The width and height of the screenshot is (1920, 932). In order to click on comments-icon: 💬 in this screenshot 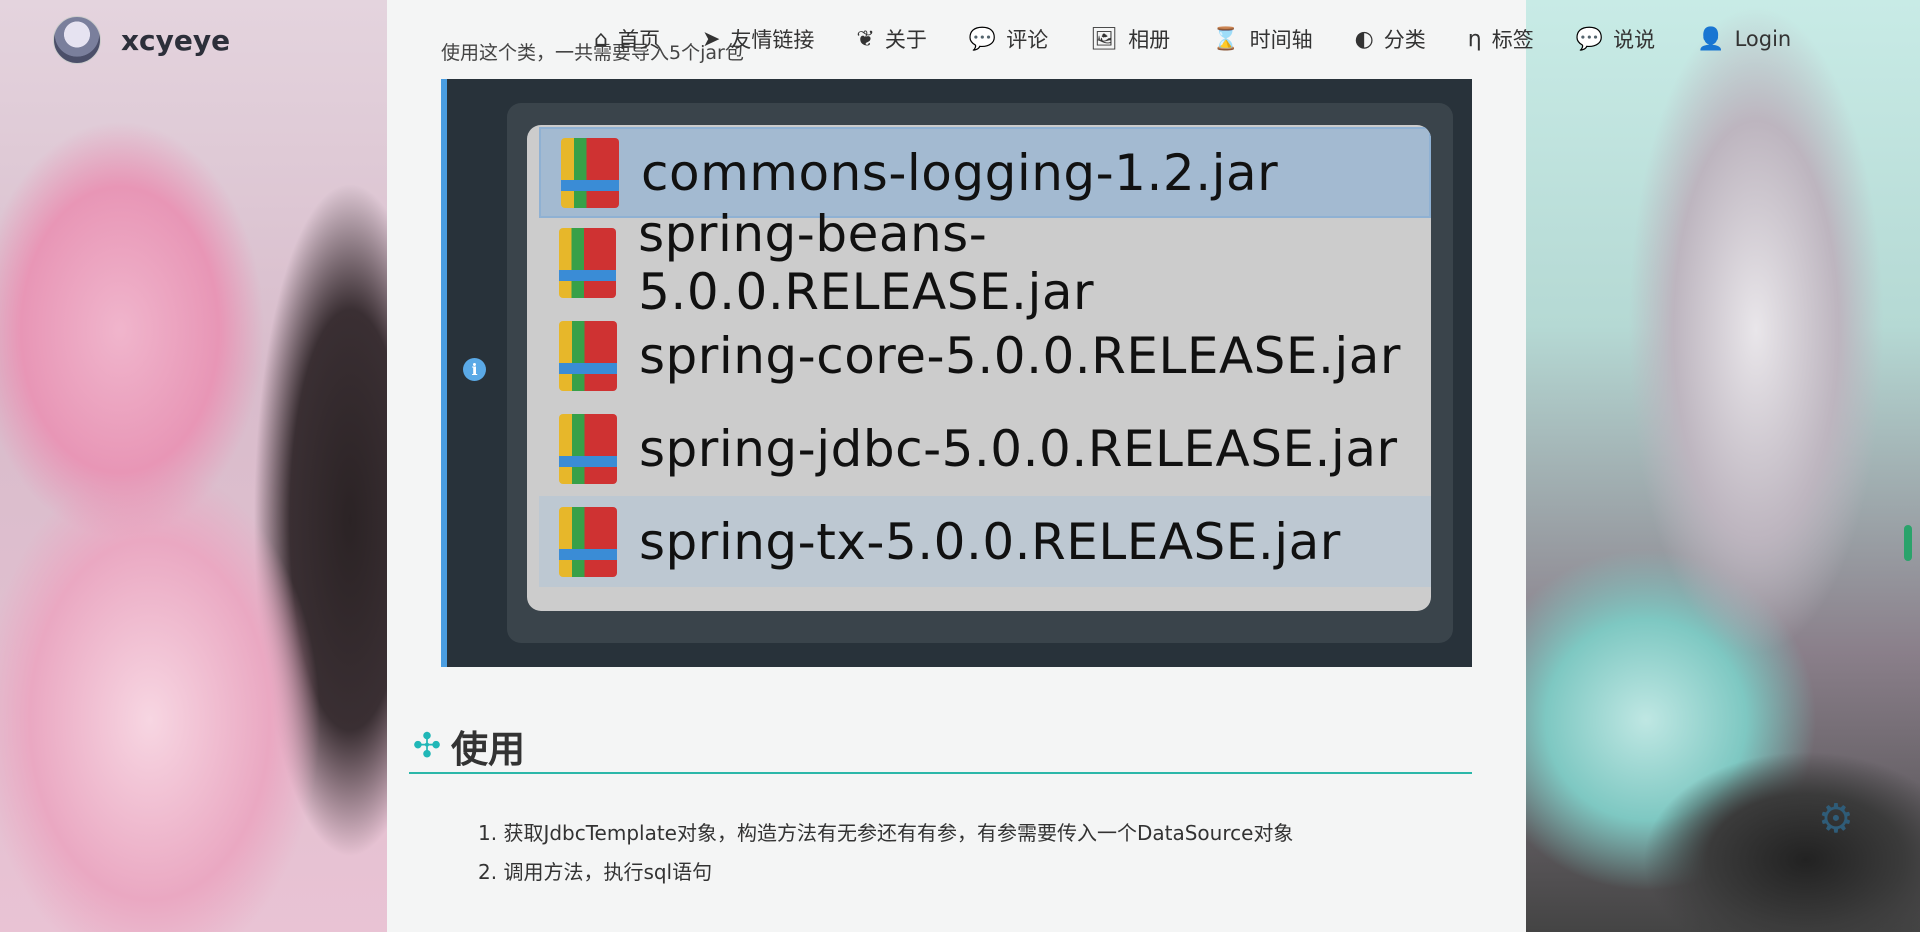, I will do `click(982, 39)`.